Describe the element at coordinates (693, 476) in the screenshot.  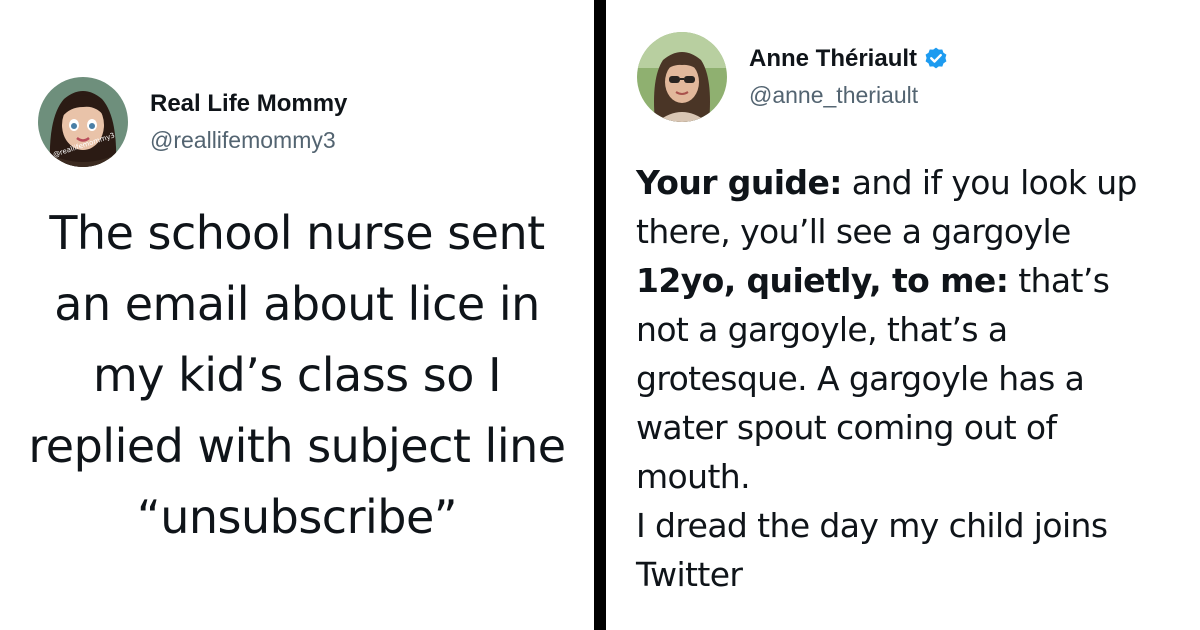
I see `tweet-line: mouth.` at that location.